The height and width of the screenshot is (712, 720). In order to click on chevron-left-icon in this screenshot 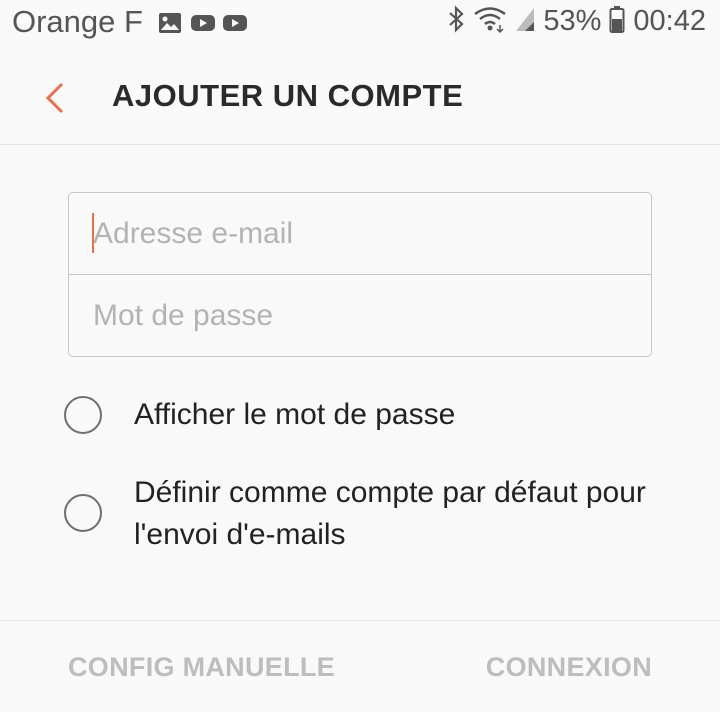, I will do `click(54, 98)`.